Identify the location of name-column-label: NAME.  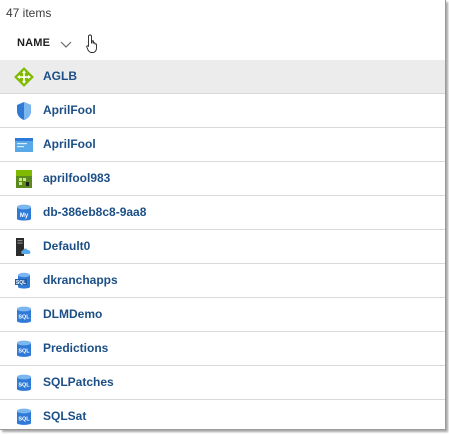
(34, 43).